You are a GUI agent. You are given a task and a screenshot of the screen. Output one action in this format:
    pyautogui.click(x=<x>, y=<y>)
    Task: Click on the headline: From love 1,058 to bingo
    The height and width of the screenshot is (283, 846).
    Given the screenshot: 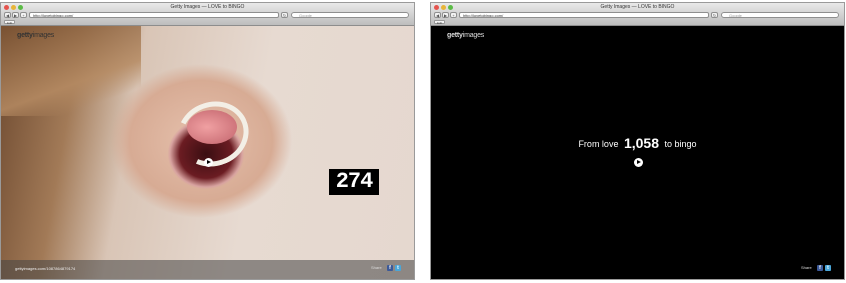 What is the action you would take?
    pyautogui.click(x=637, y=142)
    